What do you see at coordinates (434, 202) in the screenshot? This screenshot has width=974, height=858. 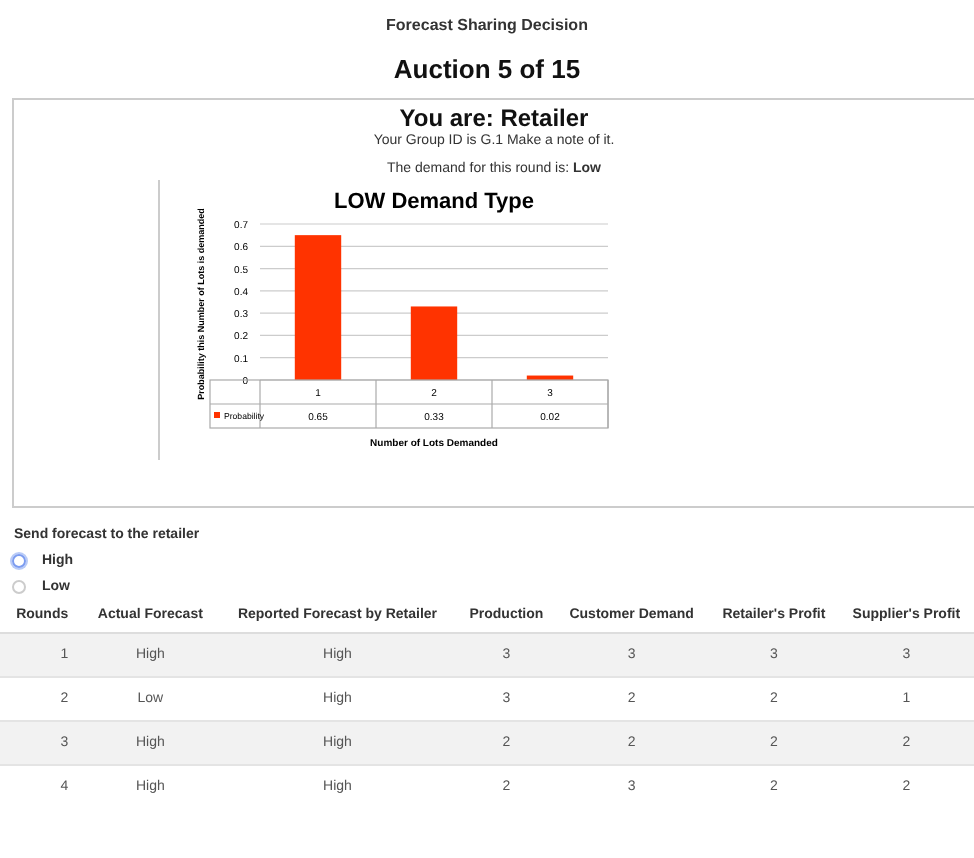 I see `chart-title: LOW Demand Type` at bounding box center [434, 202].